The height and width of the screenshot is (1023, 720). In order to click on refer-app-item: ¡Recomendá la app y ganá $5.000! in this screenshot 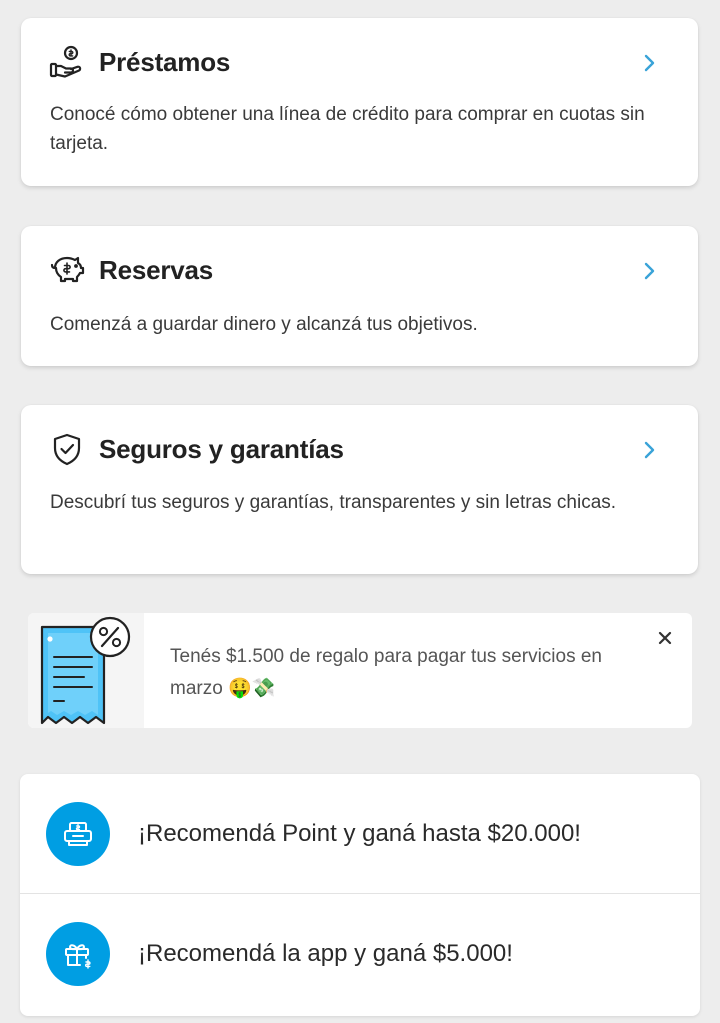, I will do `click(360, 953)`.